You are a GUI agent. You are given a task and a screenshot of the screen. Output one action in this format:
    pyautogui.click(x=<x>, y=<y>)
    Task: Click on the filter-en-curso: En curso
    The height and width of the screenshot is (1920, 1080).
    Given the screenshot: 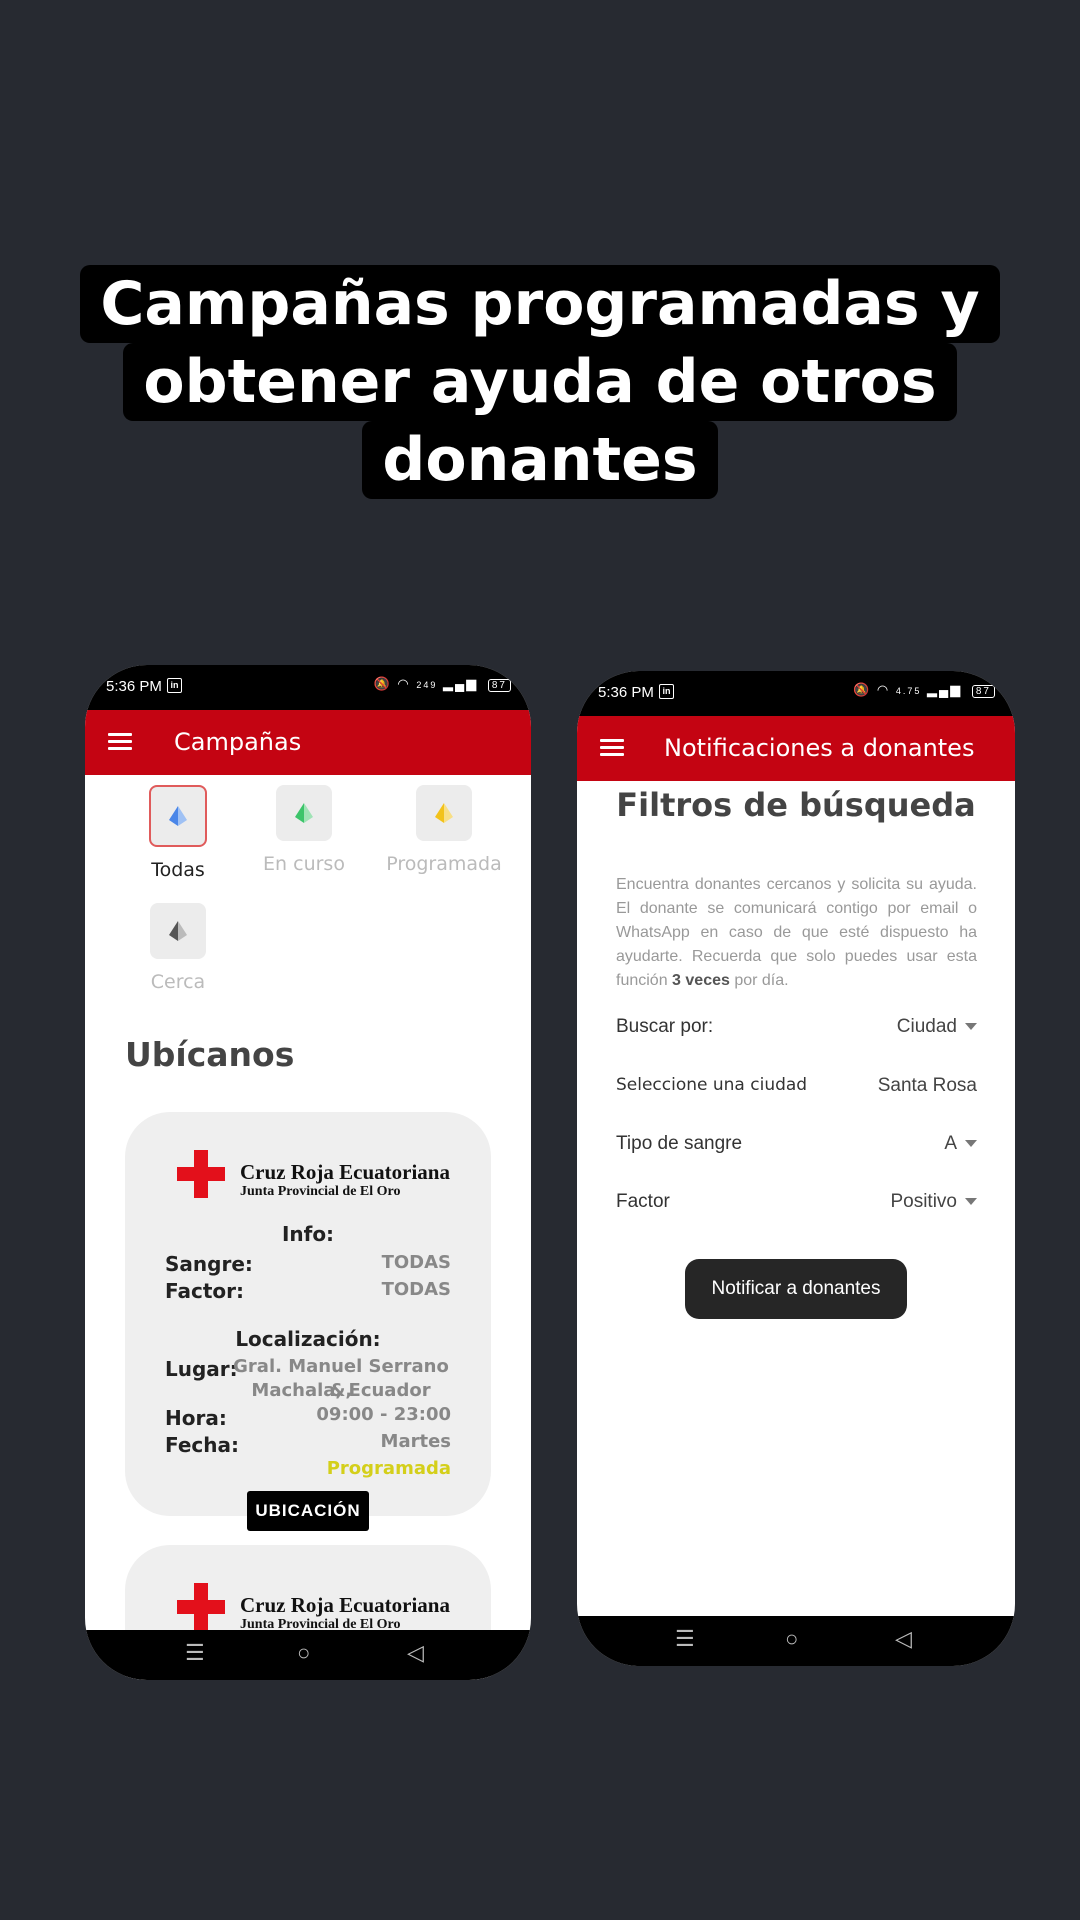 What is the action you would take?
    pyautogui.click(x=304, y=830)
    